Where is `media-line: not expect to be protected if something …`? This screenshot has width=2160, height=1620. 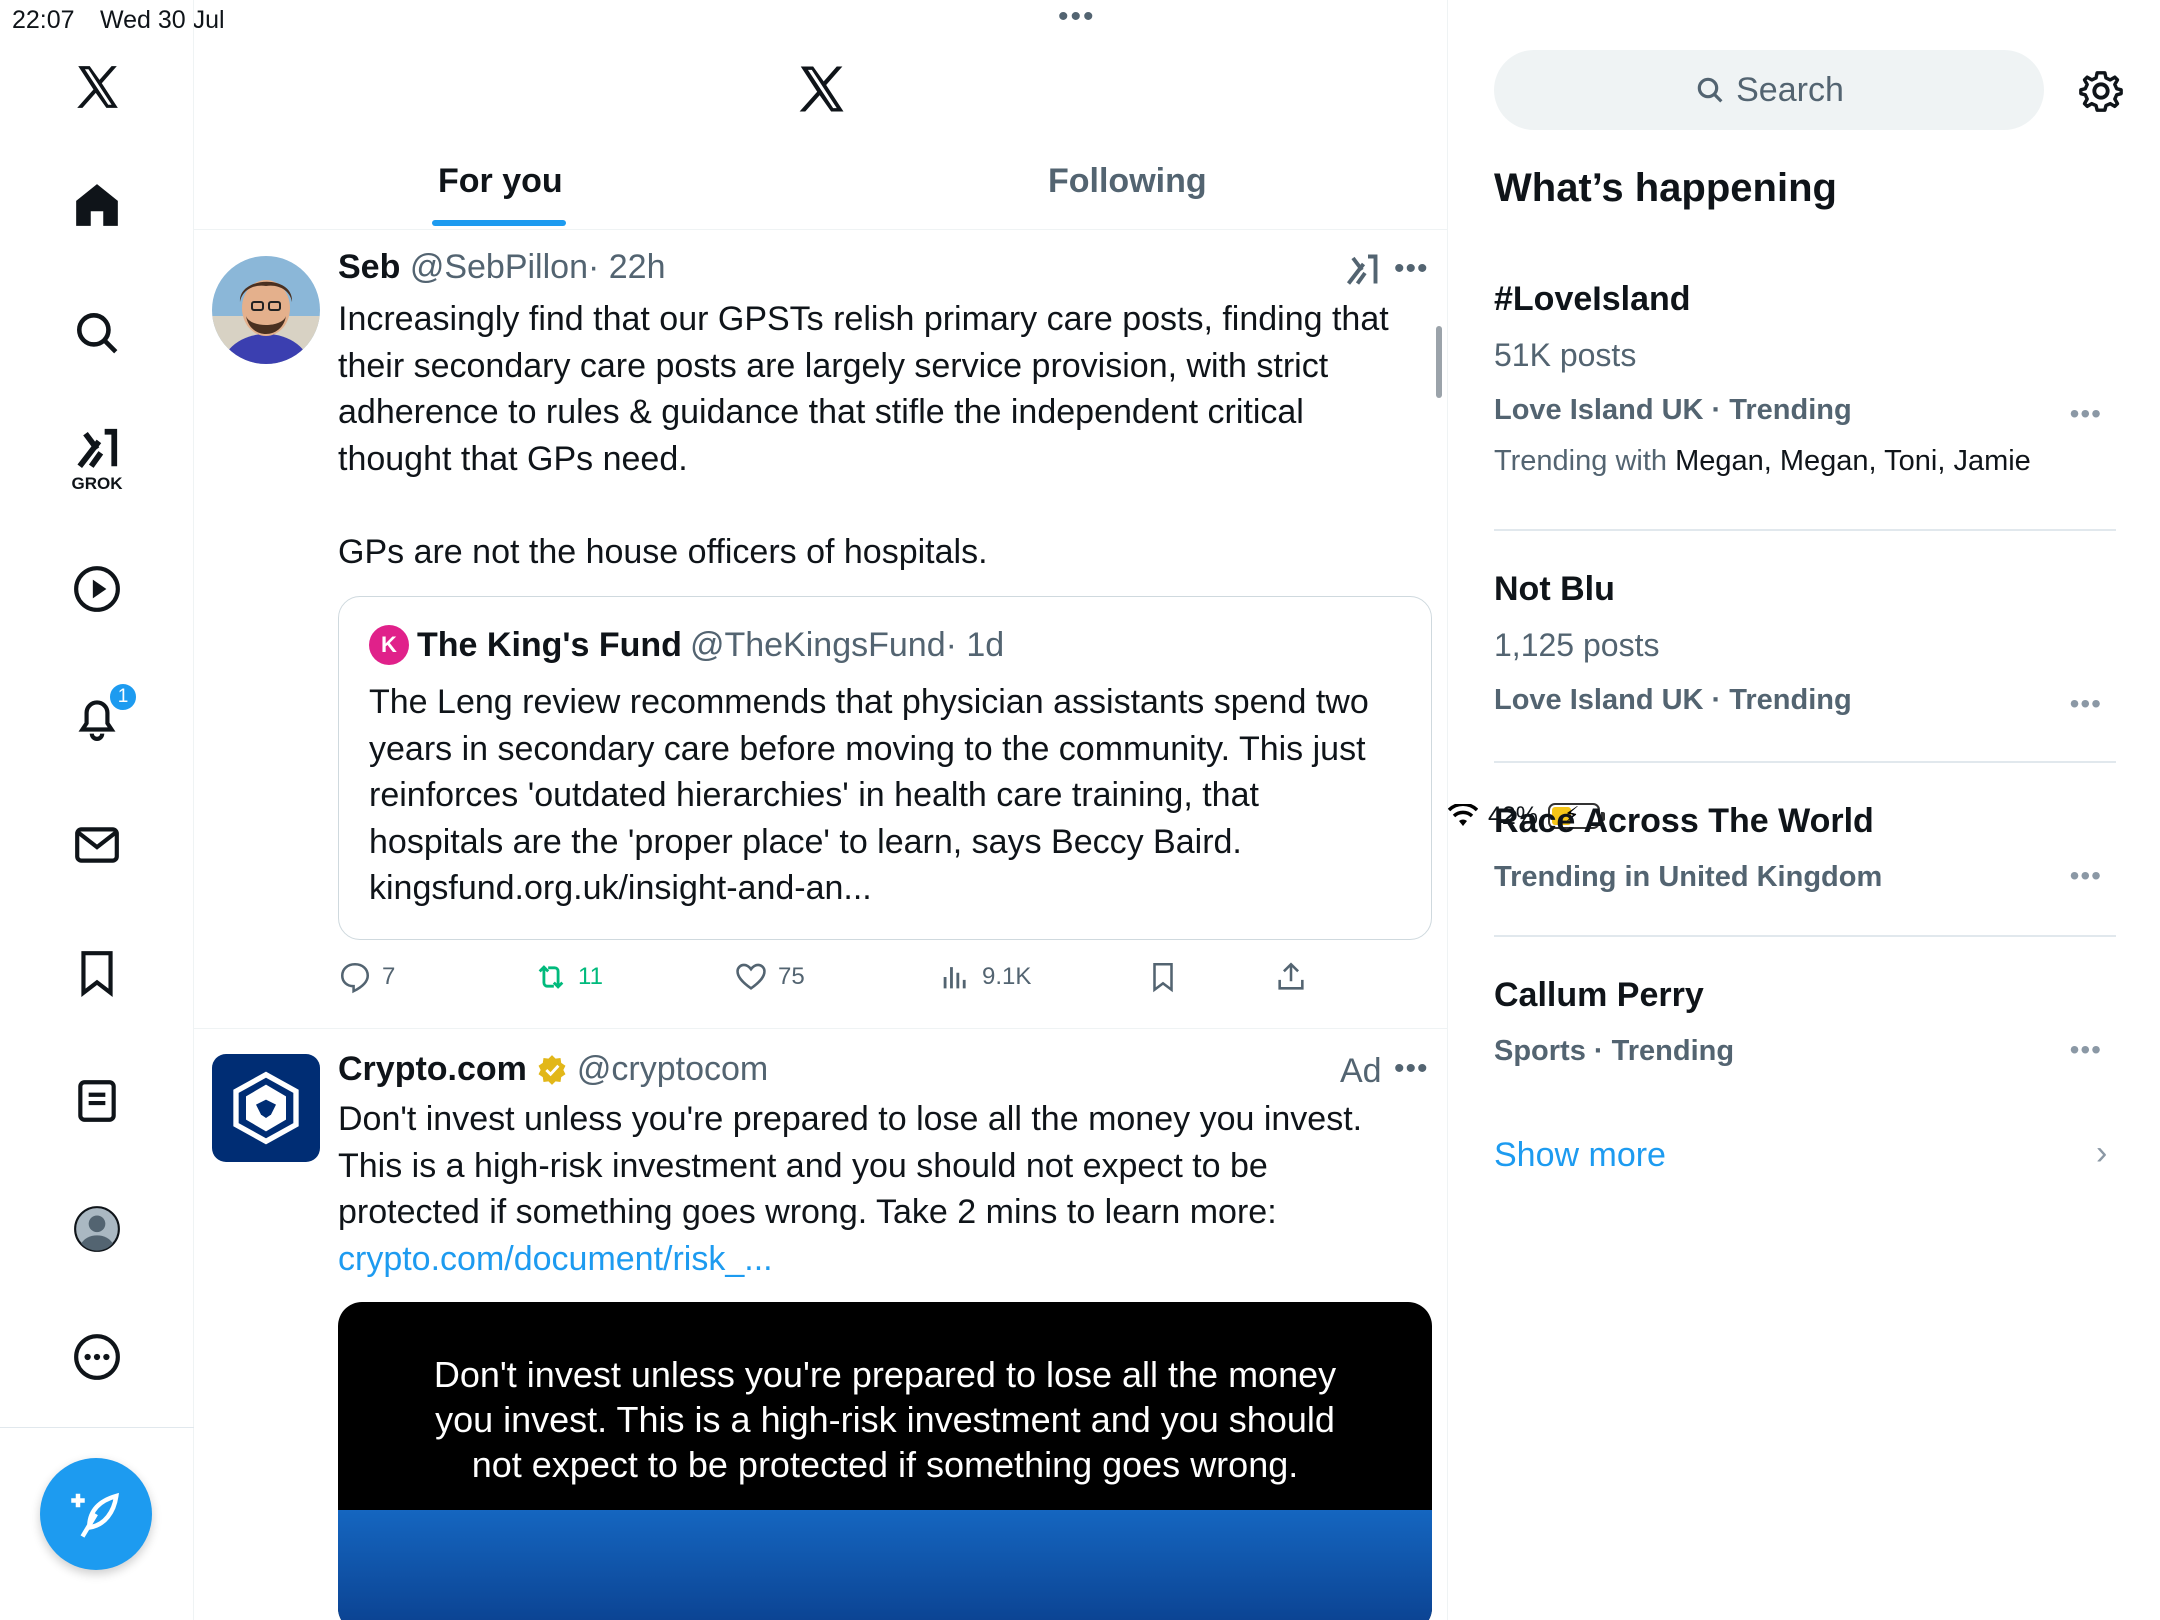
media-line: not expect to be protected if something … is located at coordinates (885, 1464).